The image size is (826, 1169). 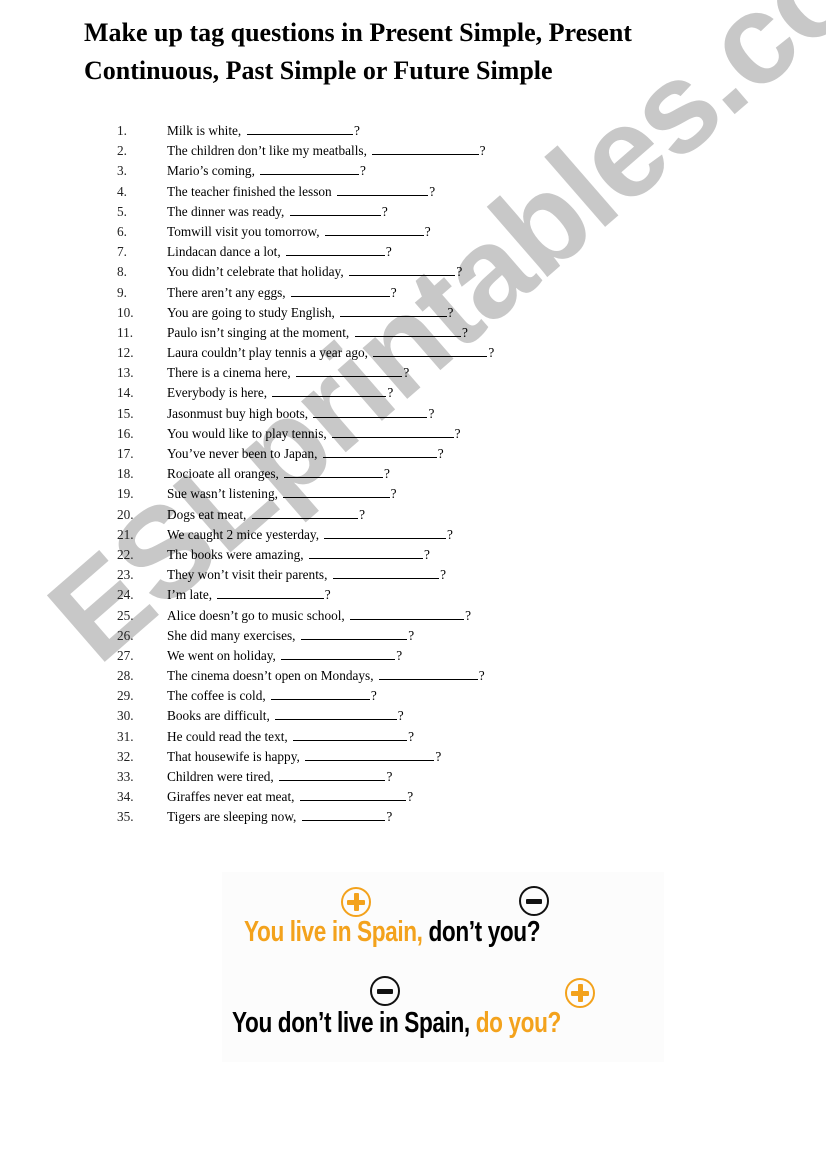 I want to click on rule-statement: You live in Spain,, so click(x=333, y=932).